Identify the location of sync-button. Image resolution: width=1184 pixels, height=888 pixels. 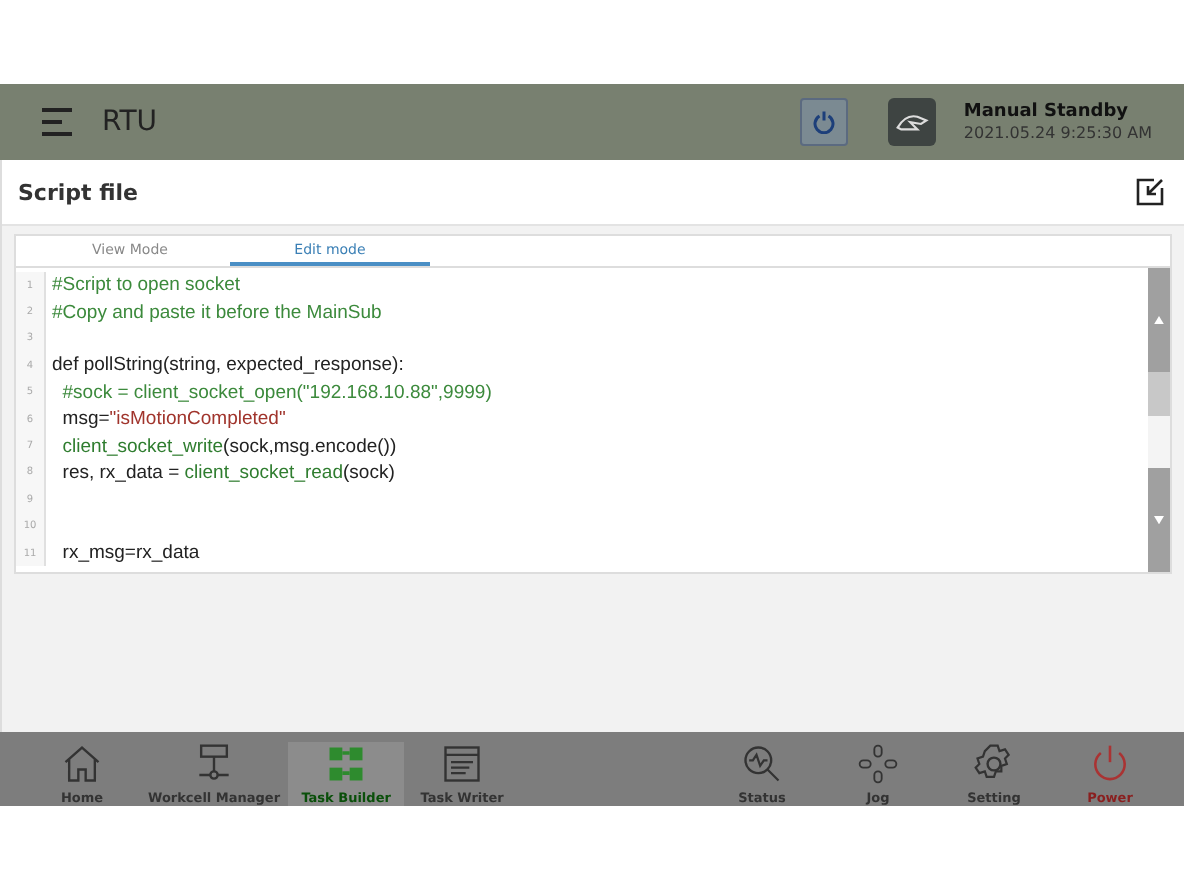
(823, 122).